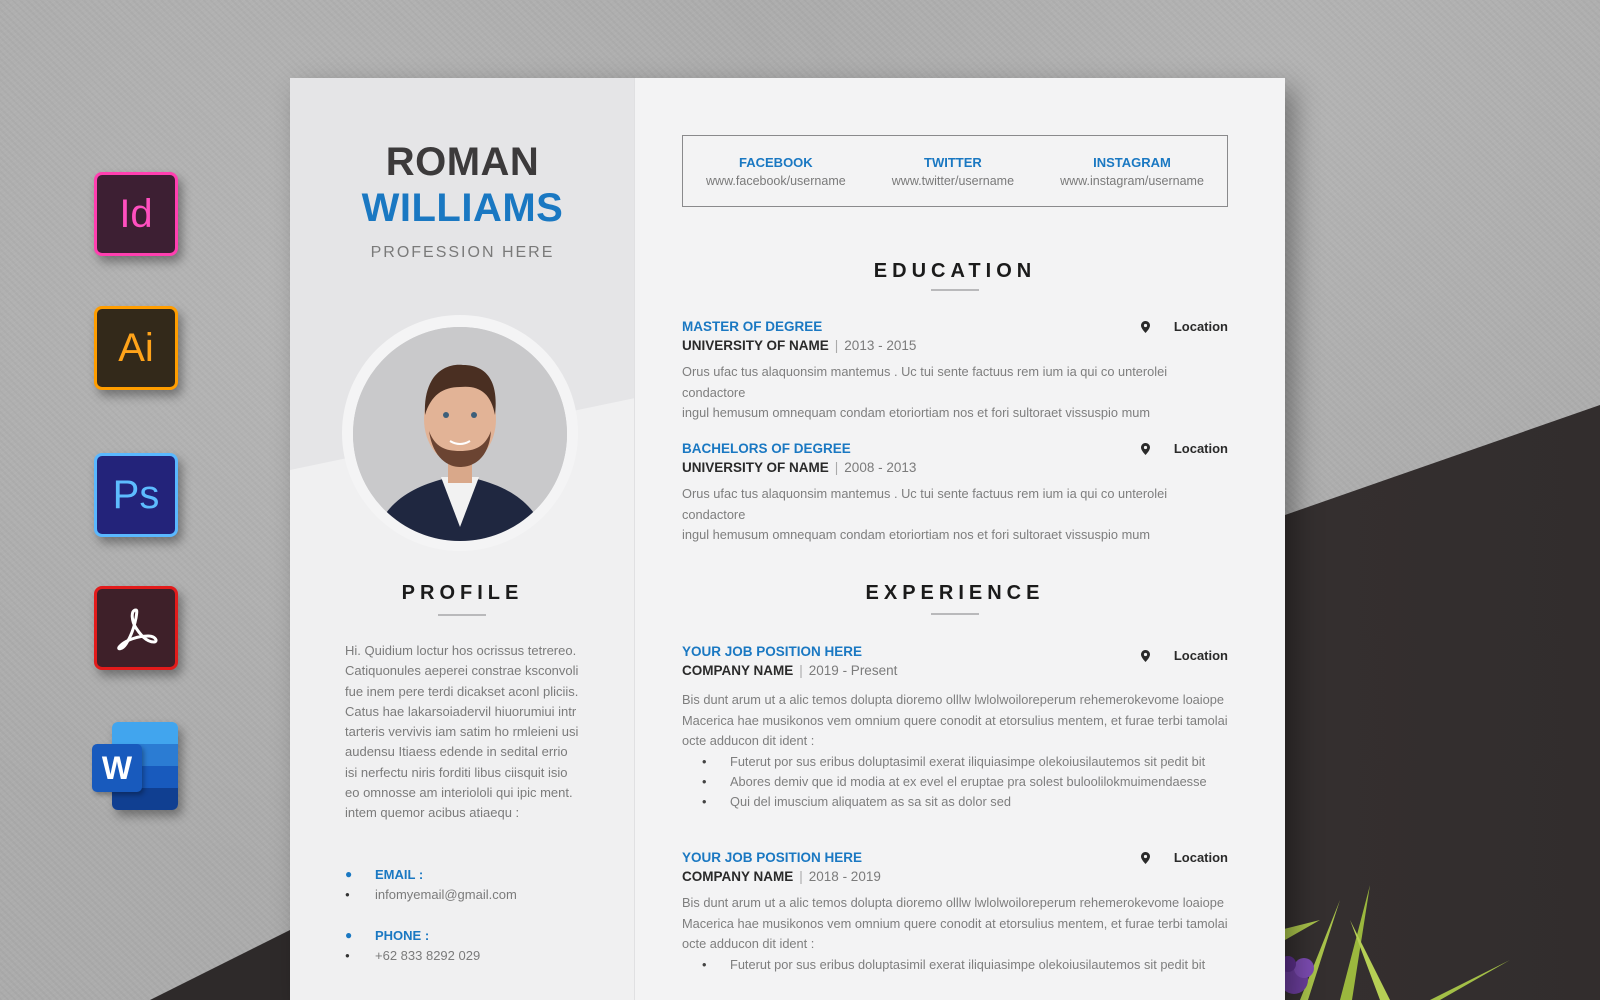 The height and width of the screenshot is (1000, 1600). I want to click on lavender-plant-decoration, so click(1395, 942).